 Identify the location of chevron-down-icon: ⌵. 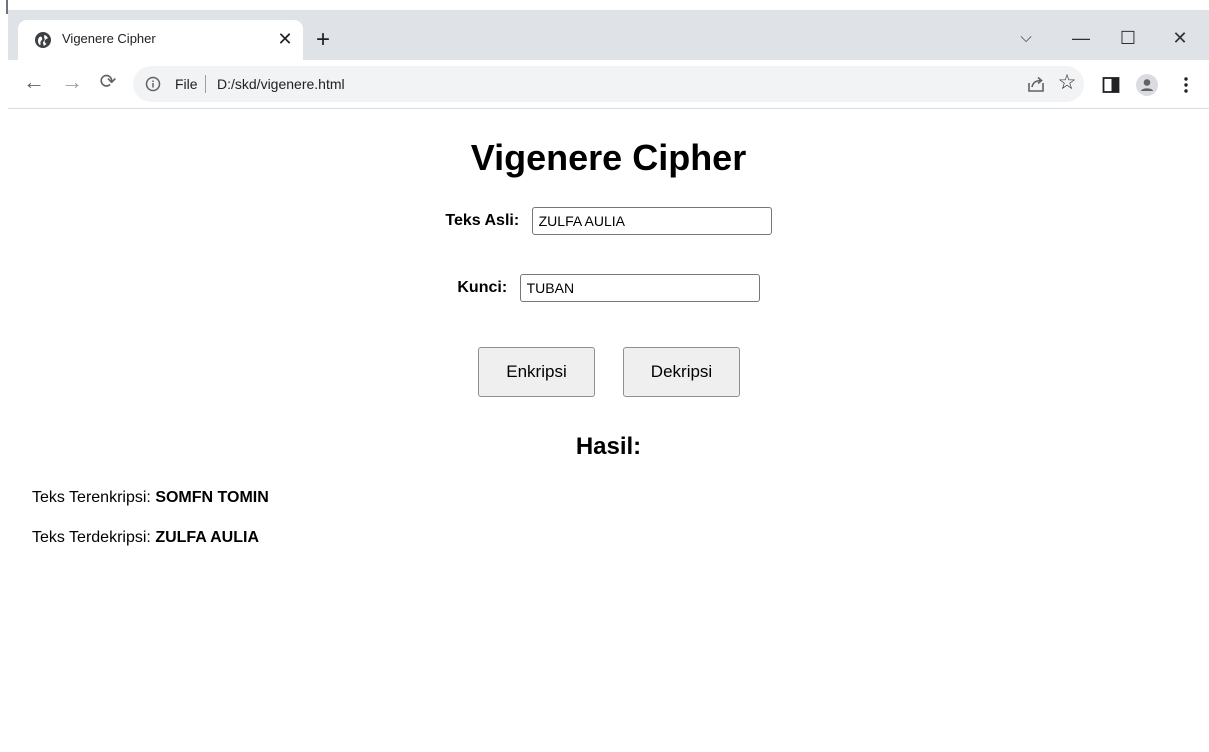
(1026, 38).